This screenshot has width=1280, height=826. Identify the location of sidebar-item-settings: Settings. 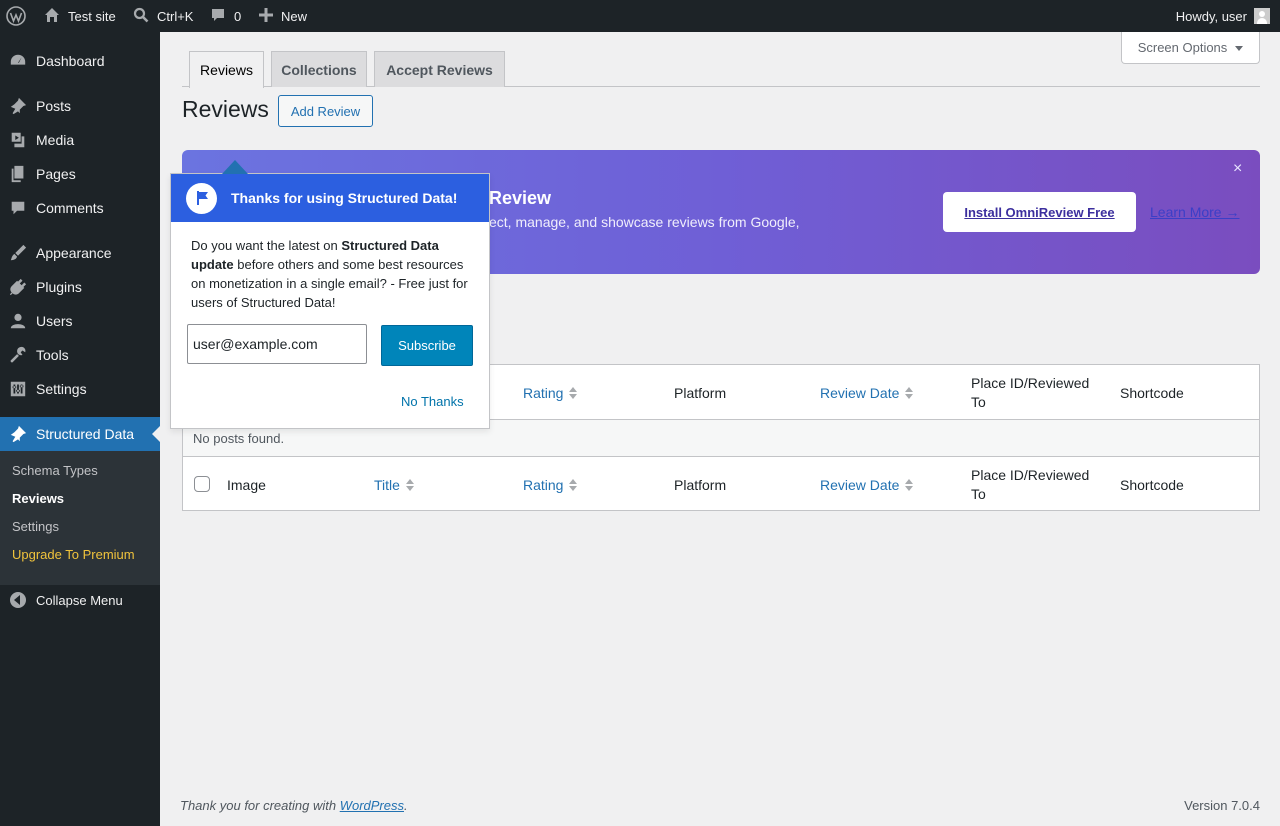
(80, 389).